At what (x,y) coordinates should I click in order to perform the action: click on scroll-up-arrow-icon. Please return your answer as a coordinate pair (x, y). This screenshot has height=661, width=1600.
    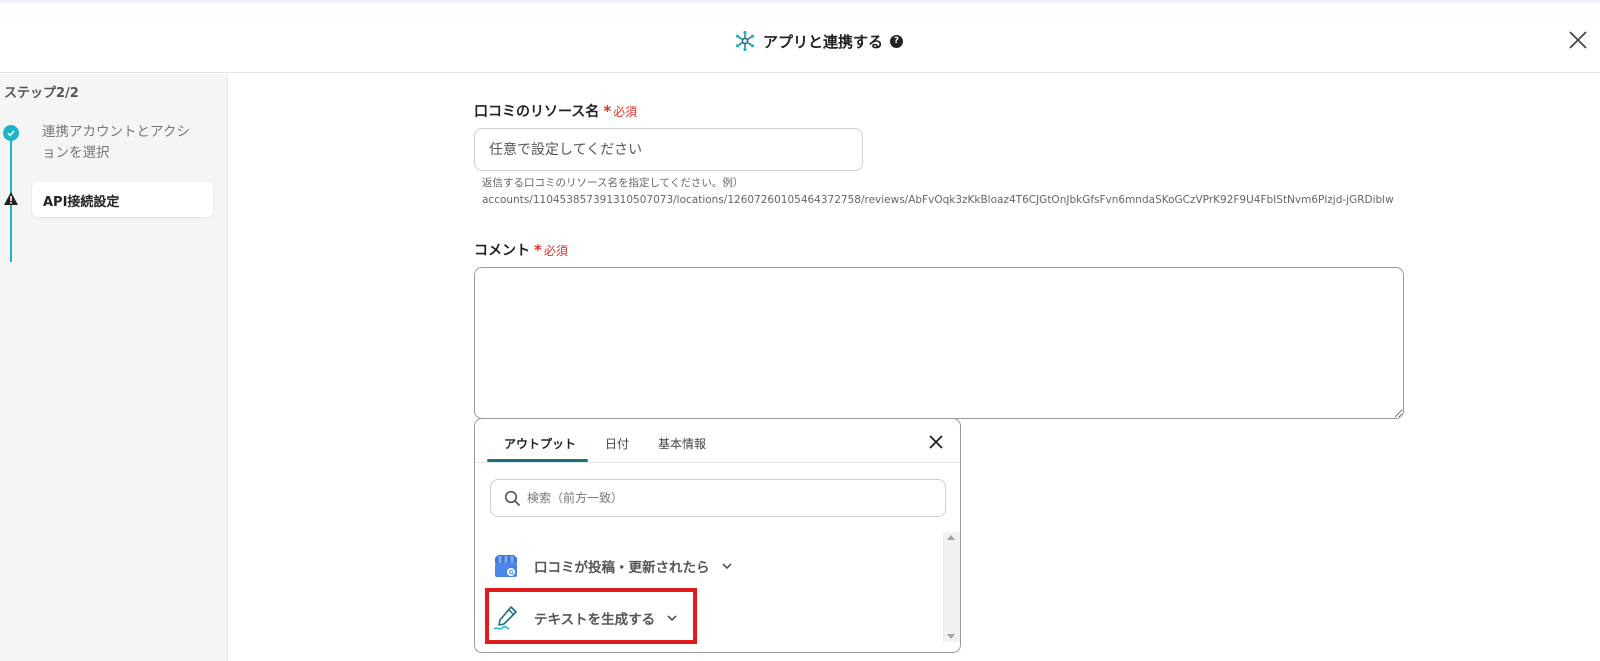
    Looking at the image, I should click on (951, 537).